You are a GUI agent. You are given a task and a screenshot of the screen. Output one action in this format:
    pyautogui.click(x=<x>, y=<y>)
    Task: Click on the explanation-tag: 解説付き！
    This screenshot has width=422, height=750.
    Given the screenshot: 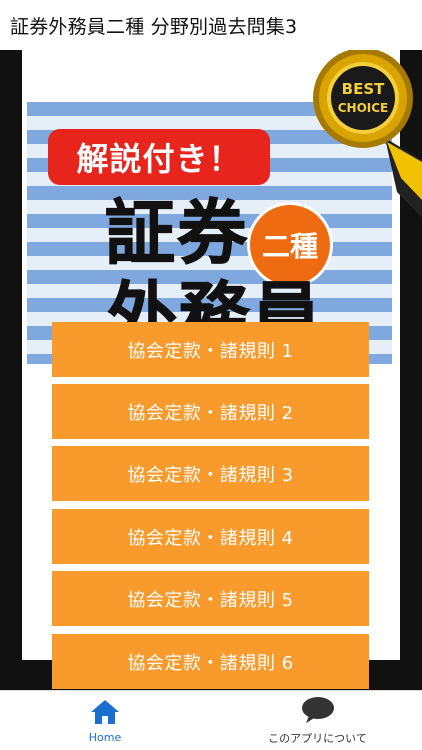 What is the action you would take?
    pyautogui.click(x=159, y=157)
    